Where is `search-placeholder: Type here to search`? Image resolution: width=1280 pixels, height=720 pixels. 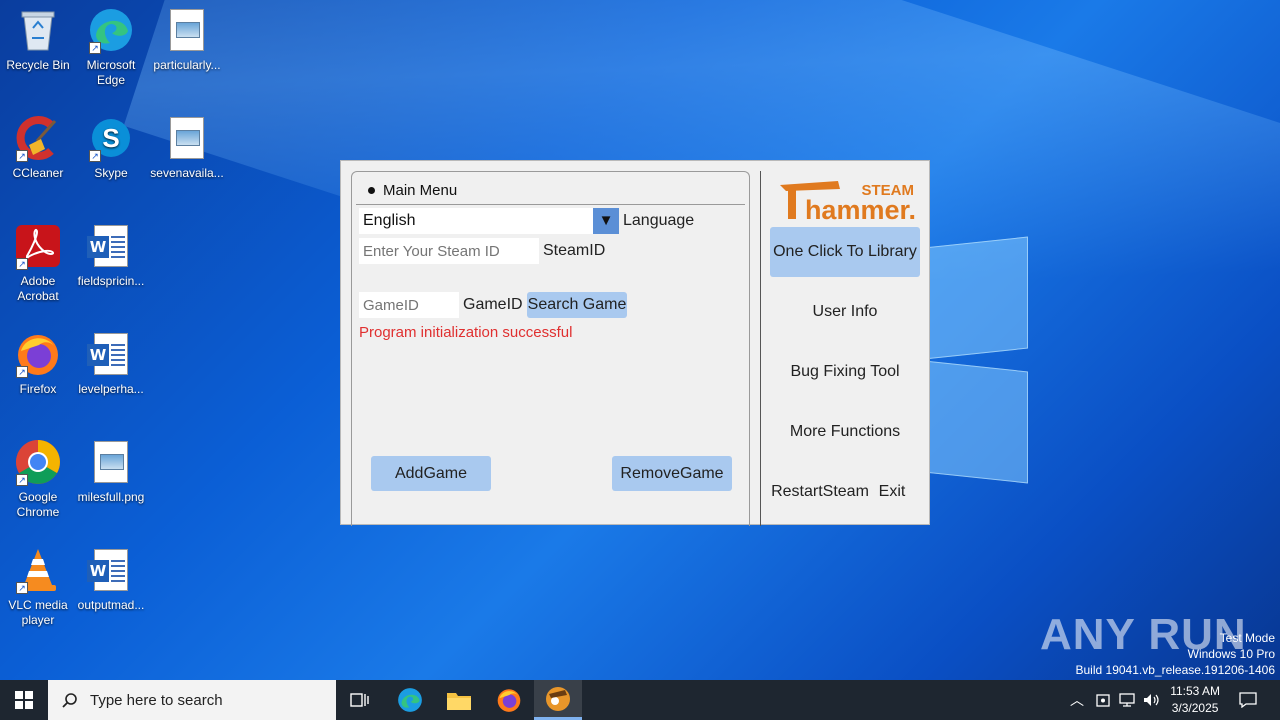
search-placeholder: Type here to search is located at coordinates (156, 700).